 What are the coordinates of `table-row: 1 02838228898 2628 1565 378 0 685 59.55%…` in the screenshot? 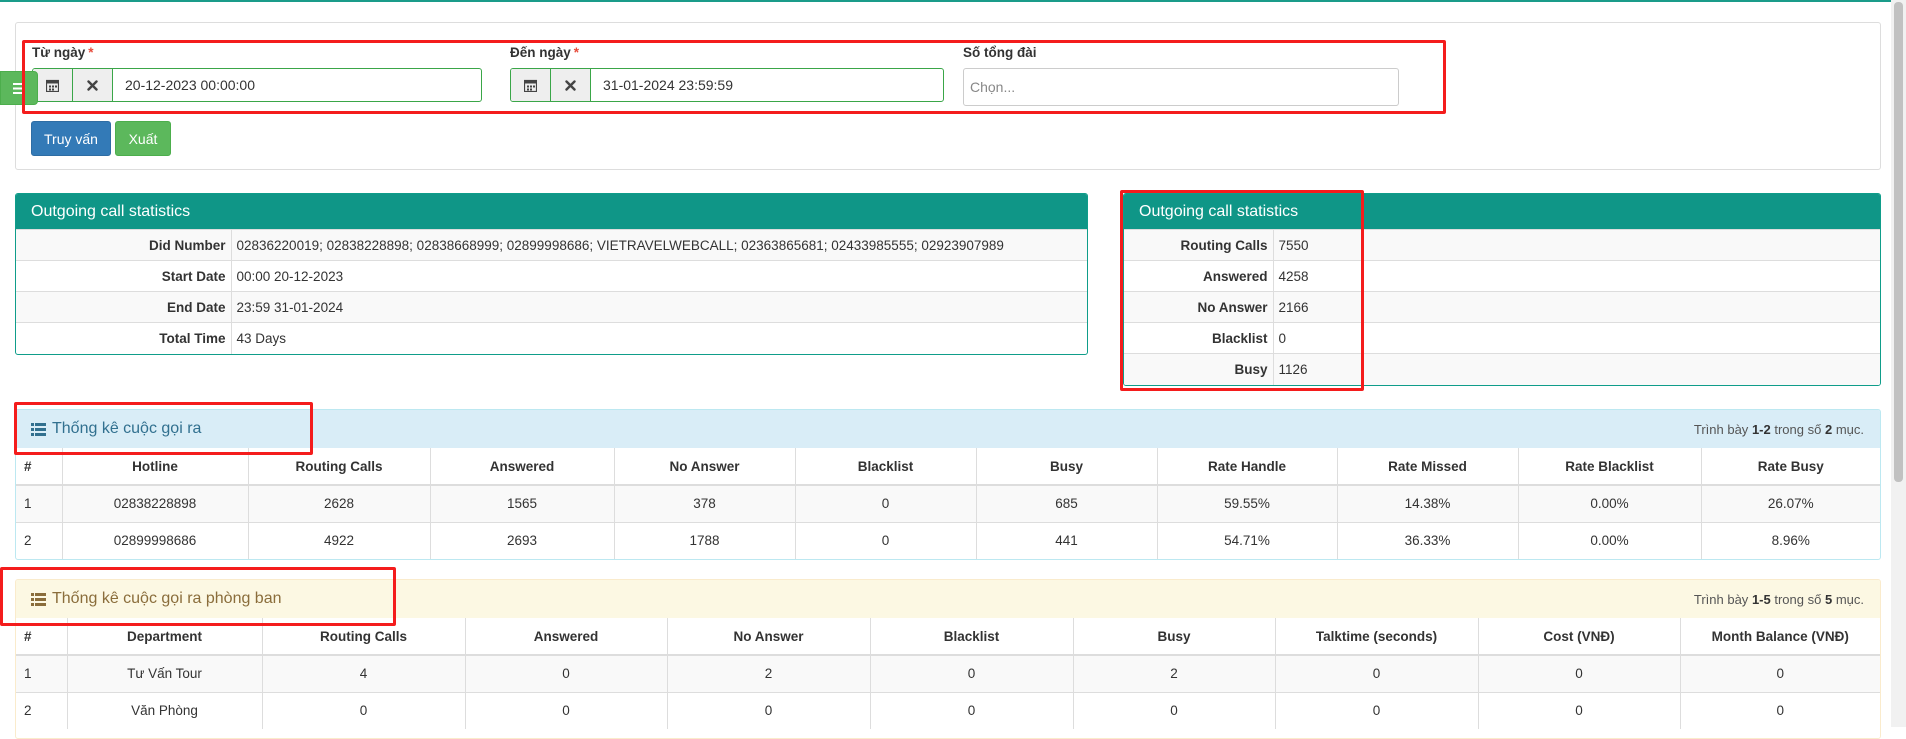 It's located at (948, 503).